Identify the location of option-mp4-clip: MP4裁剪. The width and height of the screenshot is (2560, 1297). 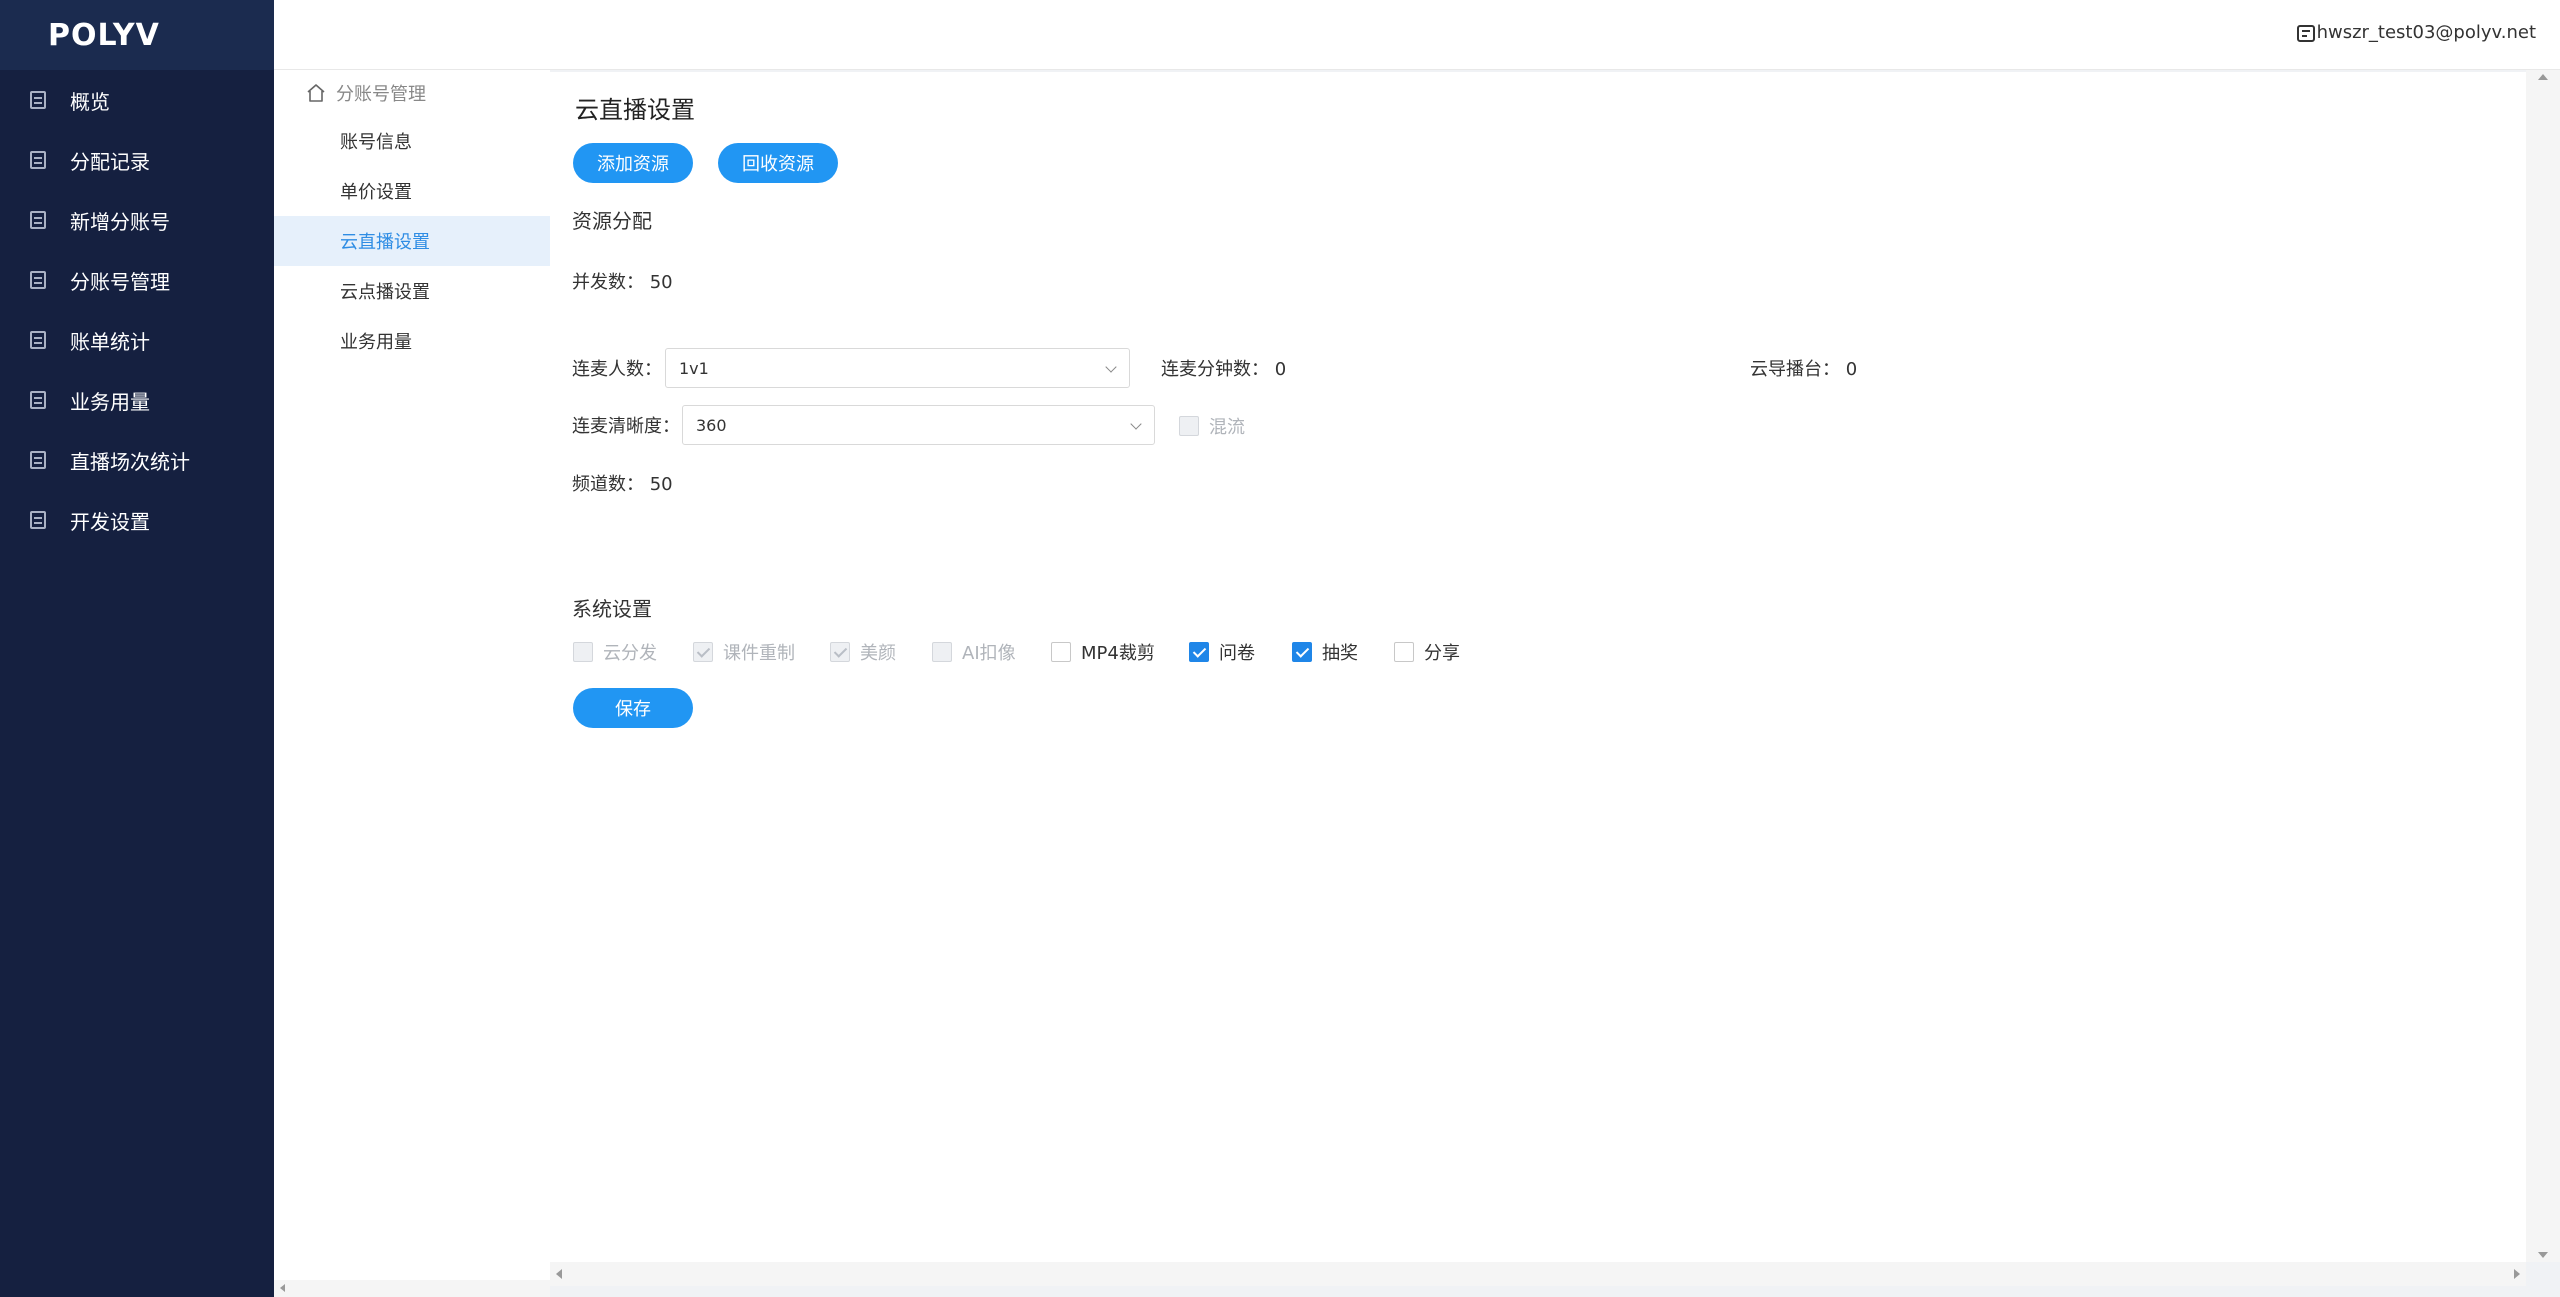
(1103, 652).